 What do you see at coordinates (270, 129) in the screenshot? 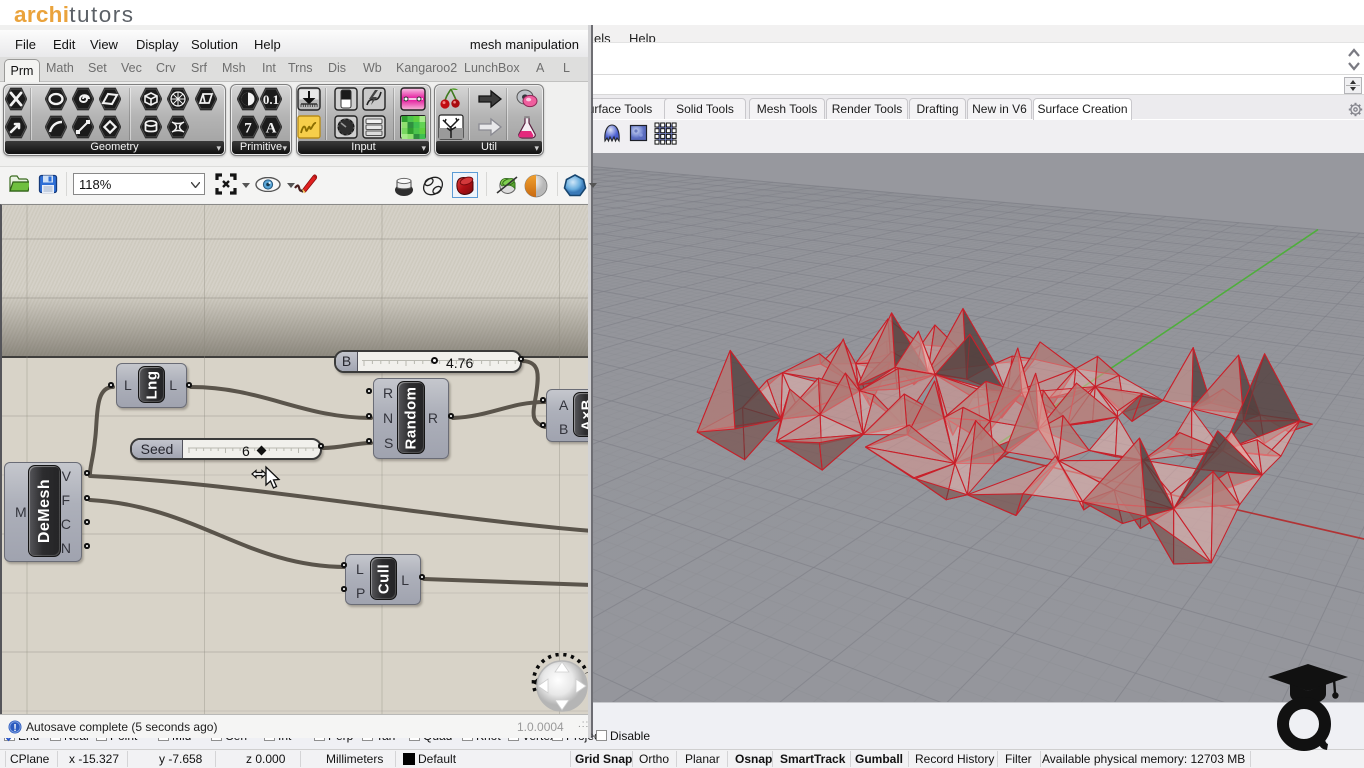
I see `svg-text: A` at bounding box center [270, 129].